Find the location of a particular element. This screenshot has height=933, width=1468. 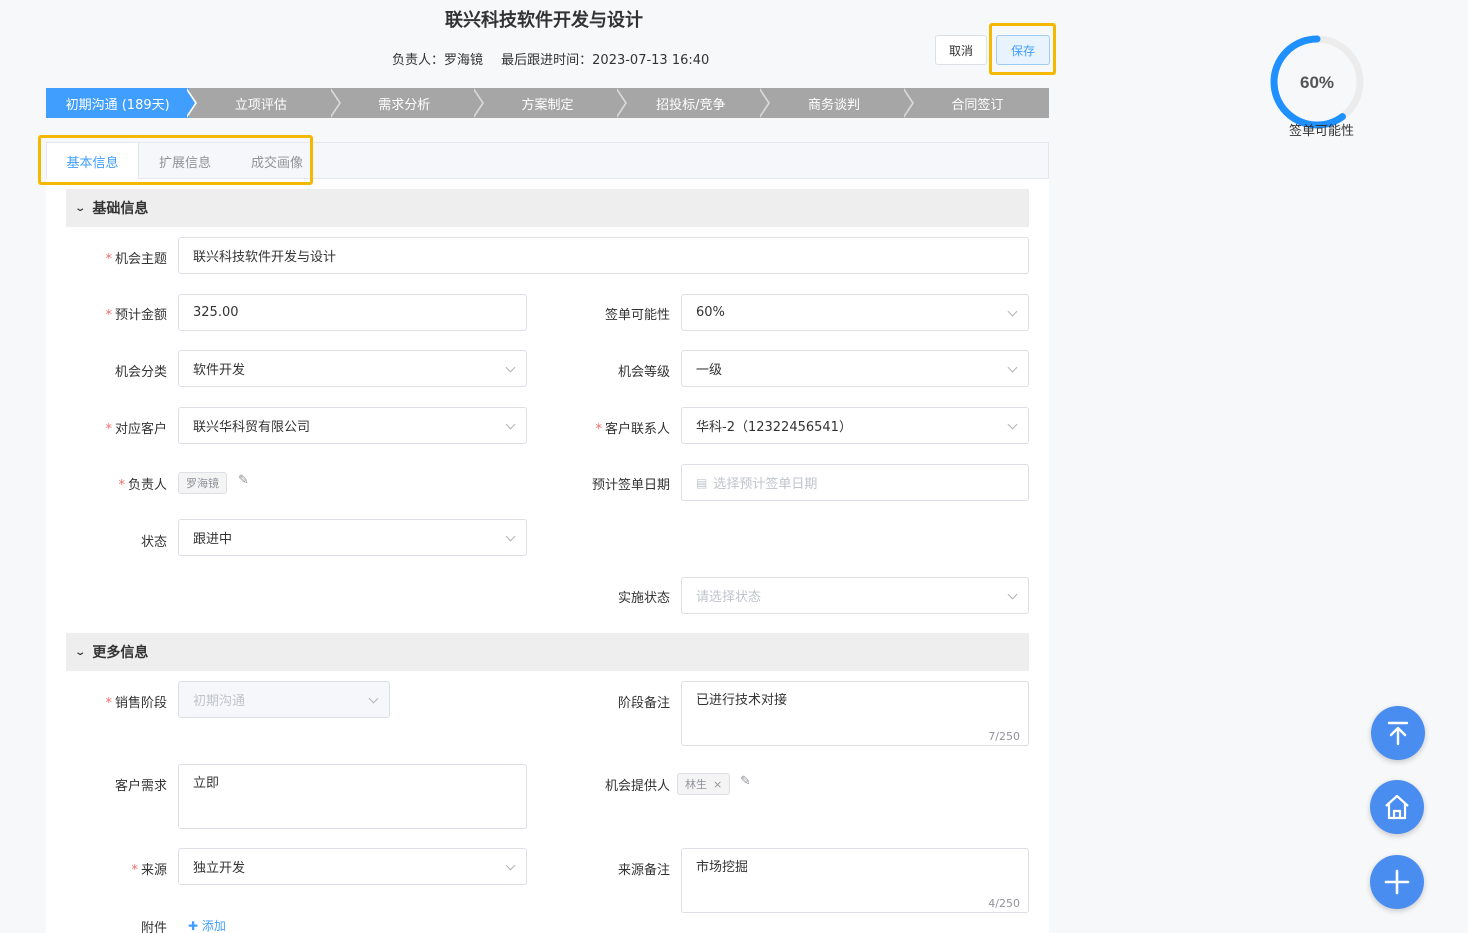

tab-deal-profile: 成交画像 is located at coordinates (277, 161).